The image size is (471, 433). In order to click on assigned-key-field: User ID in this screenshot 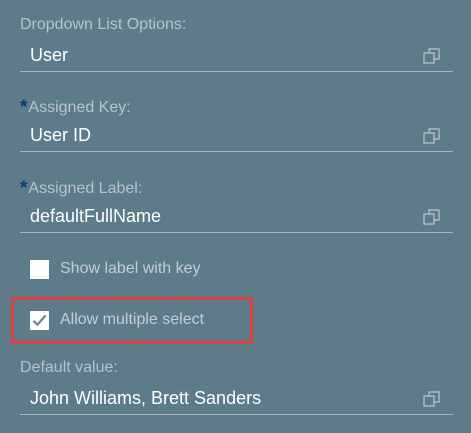, I will do `click(236, 137)`.